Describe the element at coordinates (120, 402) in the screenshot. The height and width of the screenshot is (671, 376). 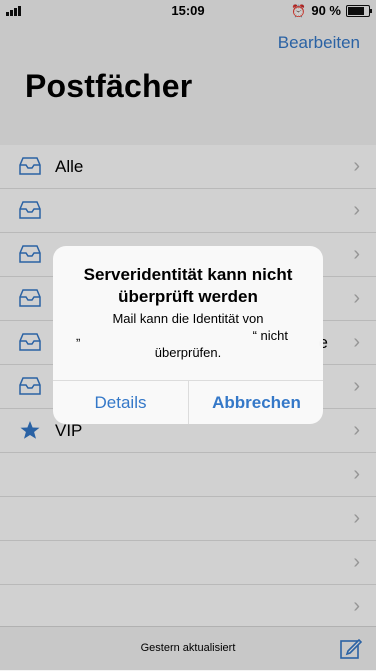
I see `details-button: Details` at that location.